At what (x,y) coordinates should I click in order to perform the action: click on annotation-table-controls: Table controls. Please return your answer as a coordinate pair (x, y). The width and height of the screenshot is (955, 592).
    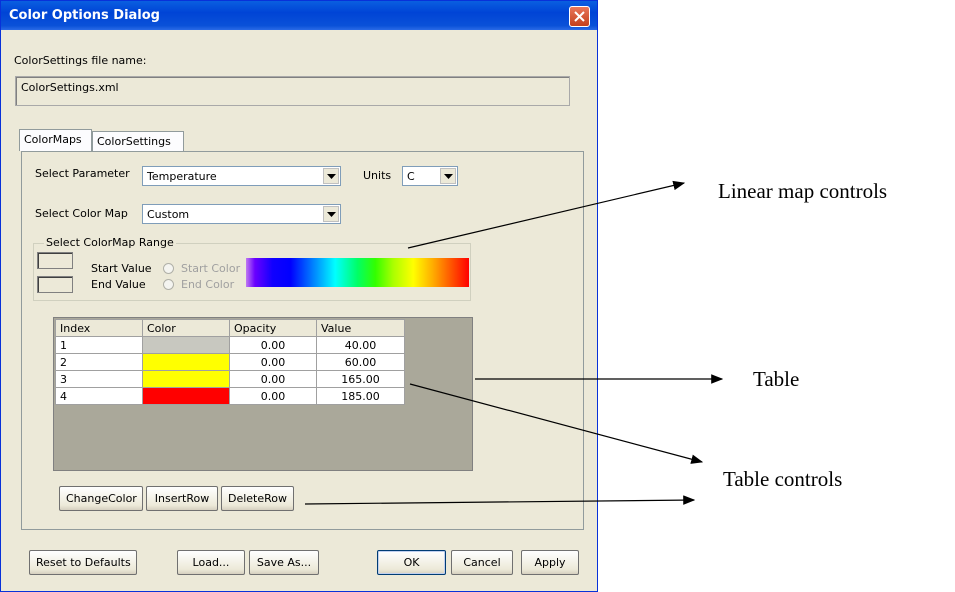
    Looking at the image, I should click on (783, 479).